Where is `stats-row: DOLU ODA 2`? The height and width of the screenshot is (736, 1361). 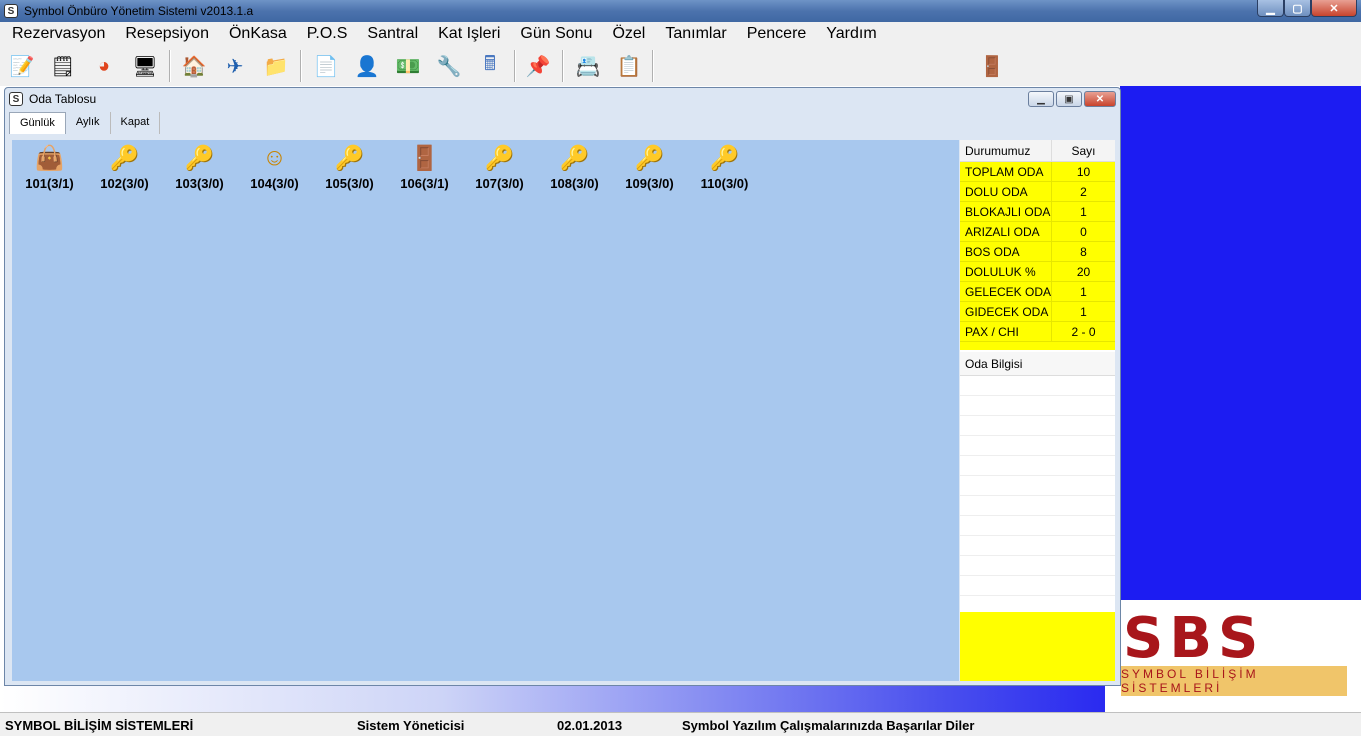
stats-row: DOLU ODA 2 is located at coordinates (1037, 192).